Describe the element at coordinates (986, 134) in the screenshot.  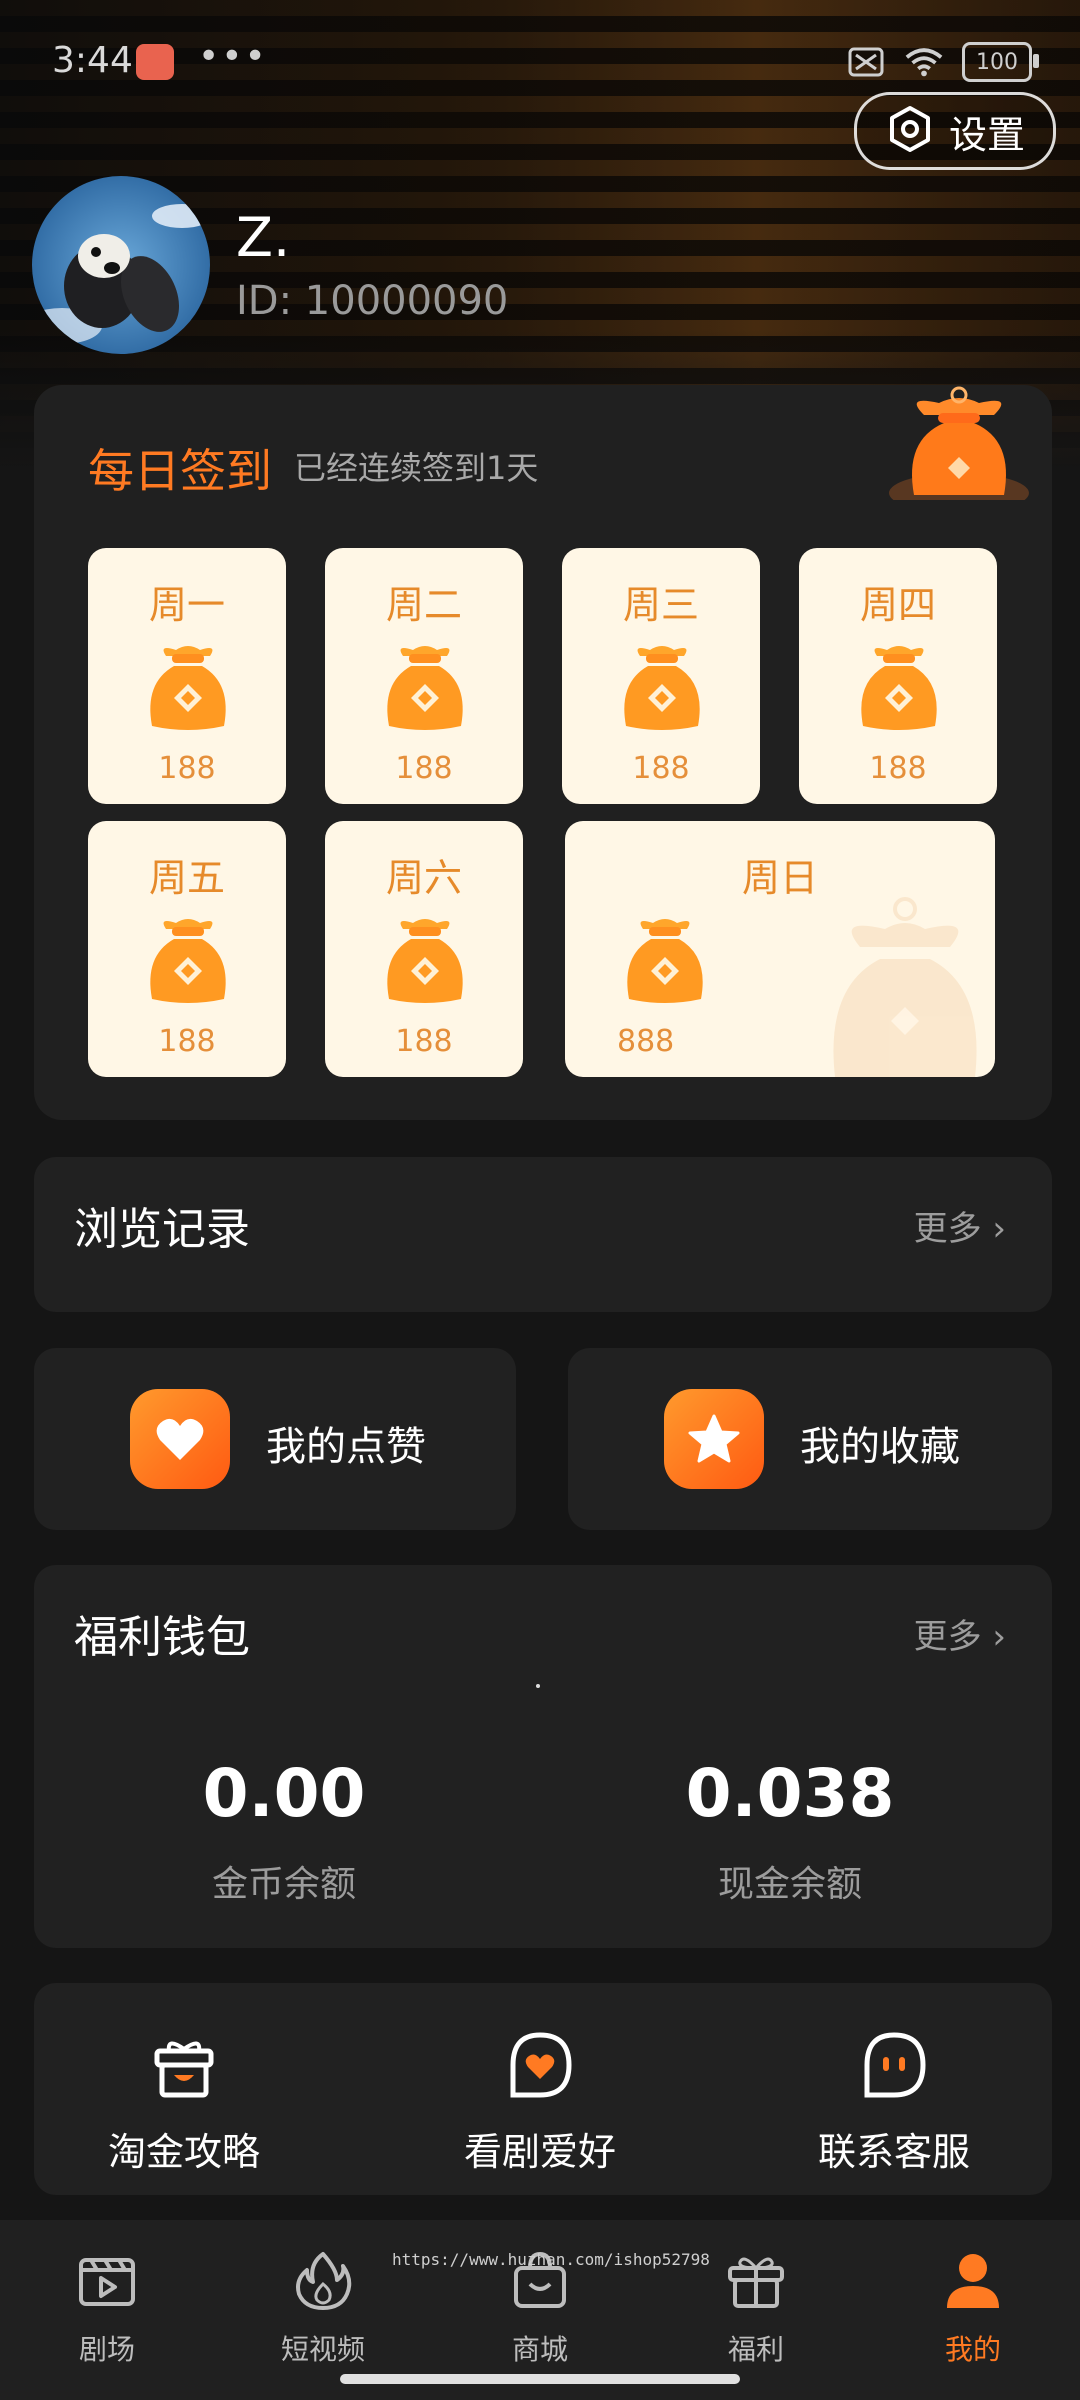
I see `settings-label: 设置` at that location.